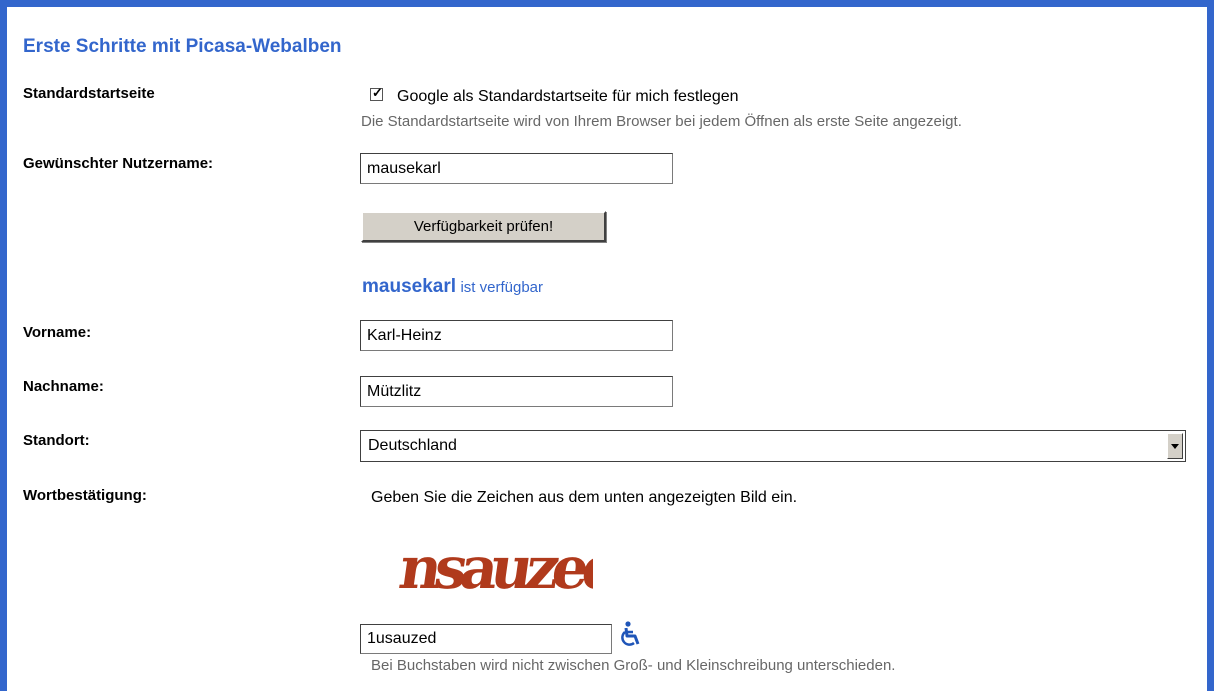 The image size is (1214, 691). Describe the element at coordinates (516, 335) in the screenshot. I see `firstname-input` at that location.